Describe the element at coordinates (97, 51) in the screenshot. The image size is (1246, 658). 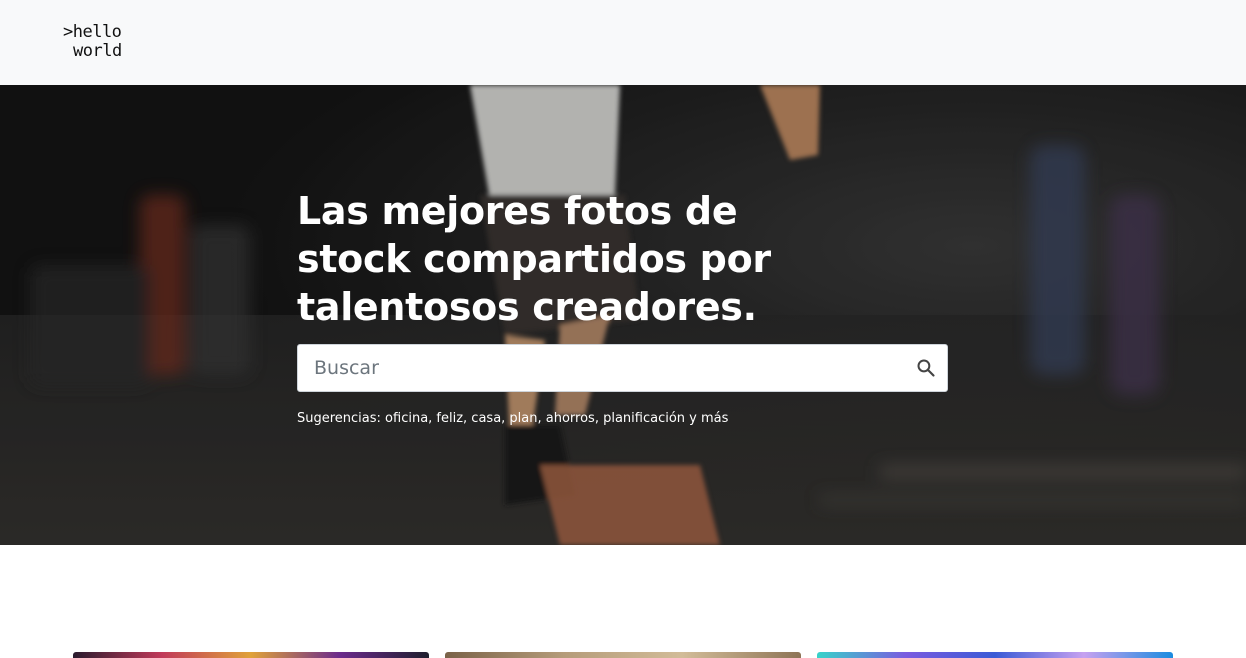
I see `logo-line-2: world` at that location.